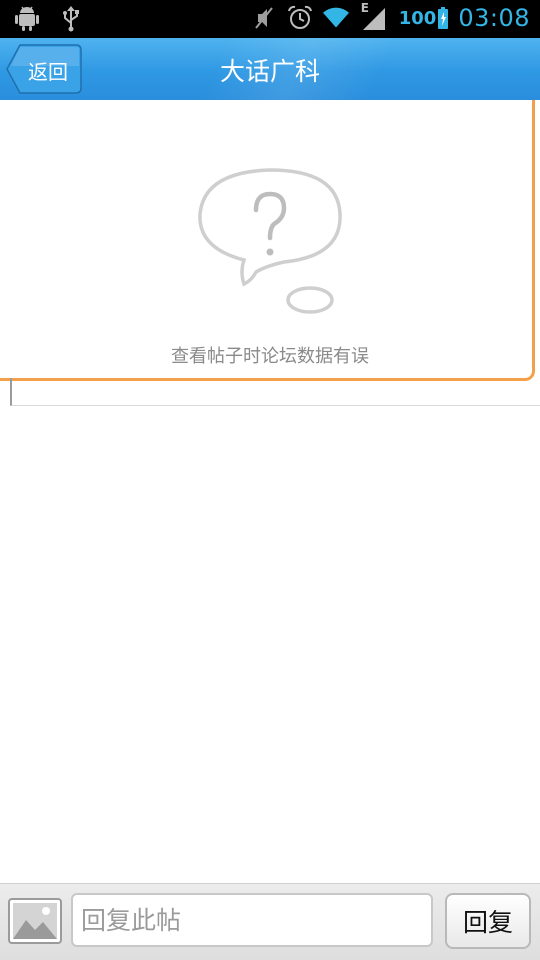 The width and height of the screenshot is (540, 960). What do you see at coordinates (488, 921) in the screenshot?
I see `reply-button: 回复` at bounding box center [488, 921].